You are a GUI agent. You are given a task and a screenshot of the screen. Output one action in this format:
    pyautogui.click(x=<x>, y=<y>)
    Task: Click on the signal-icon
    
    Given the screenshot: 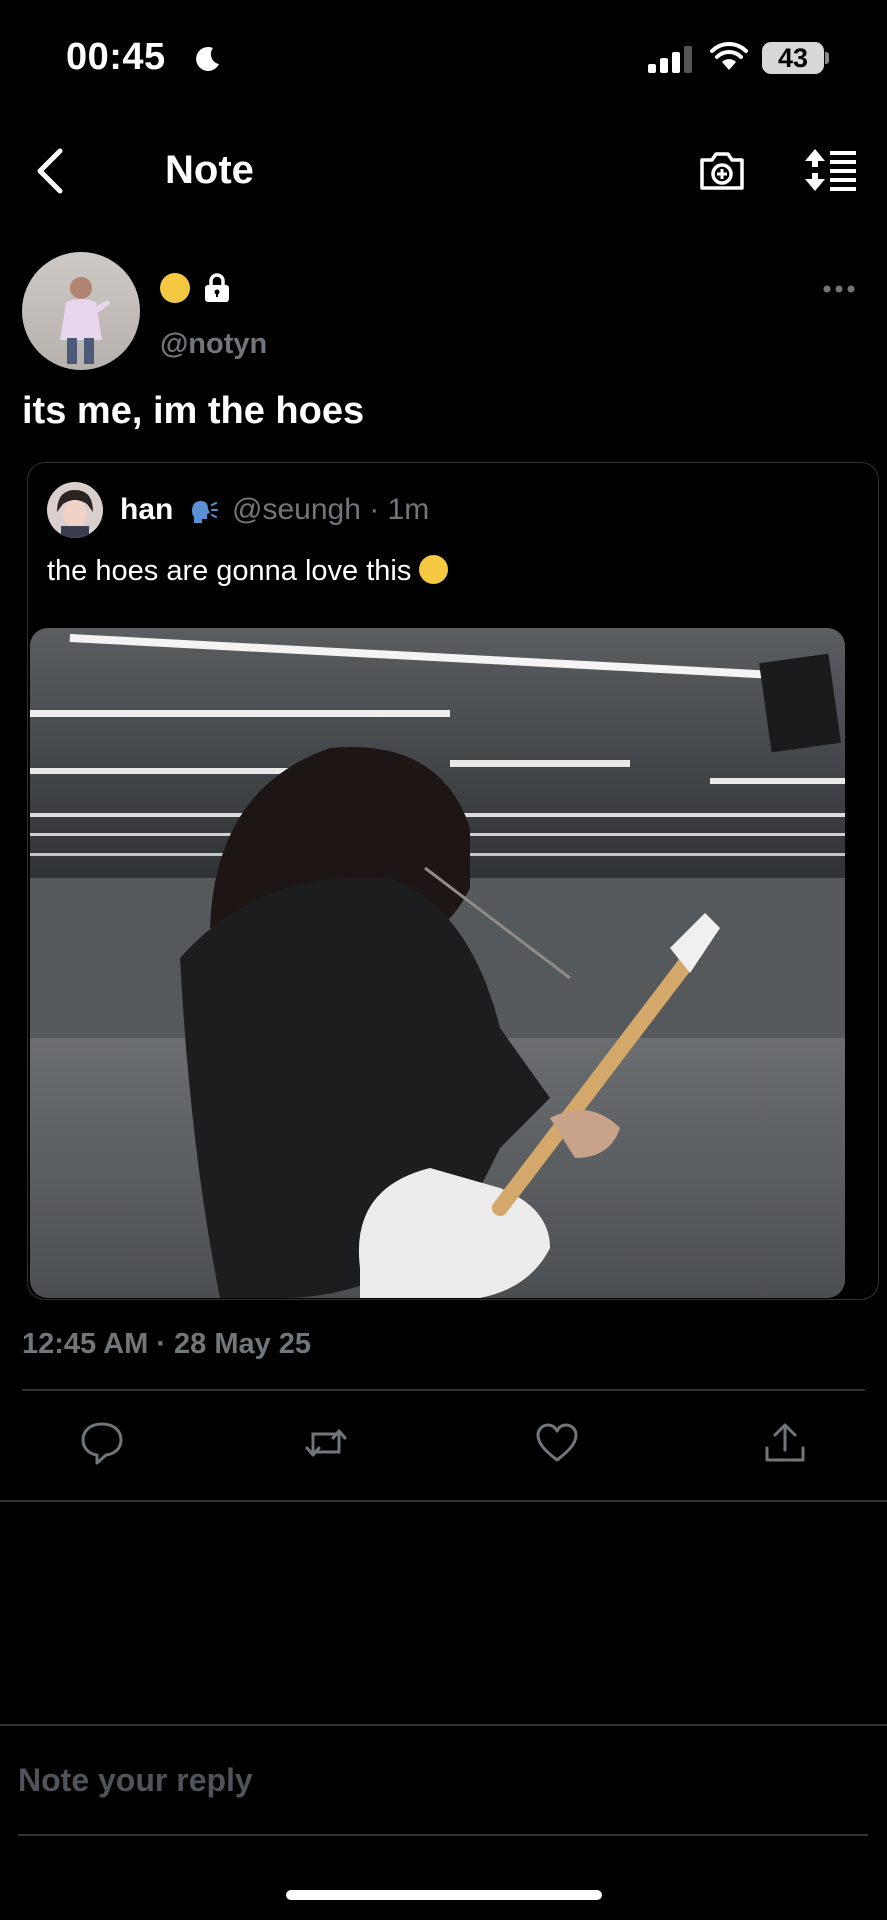 What is the action you would take?
    pyautogui.click(x=672, y=59)
    